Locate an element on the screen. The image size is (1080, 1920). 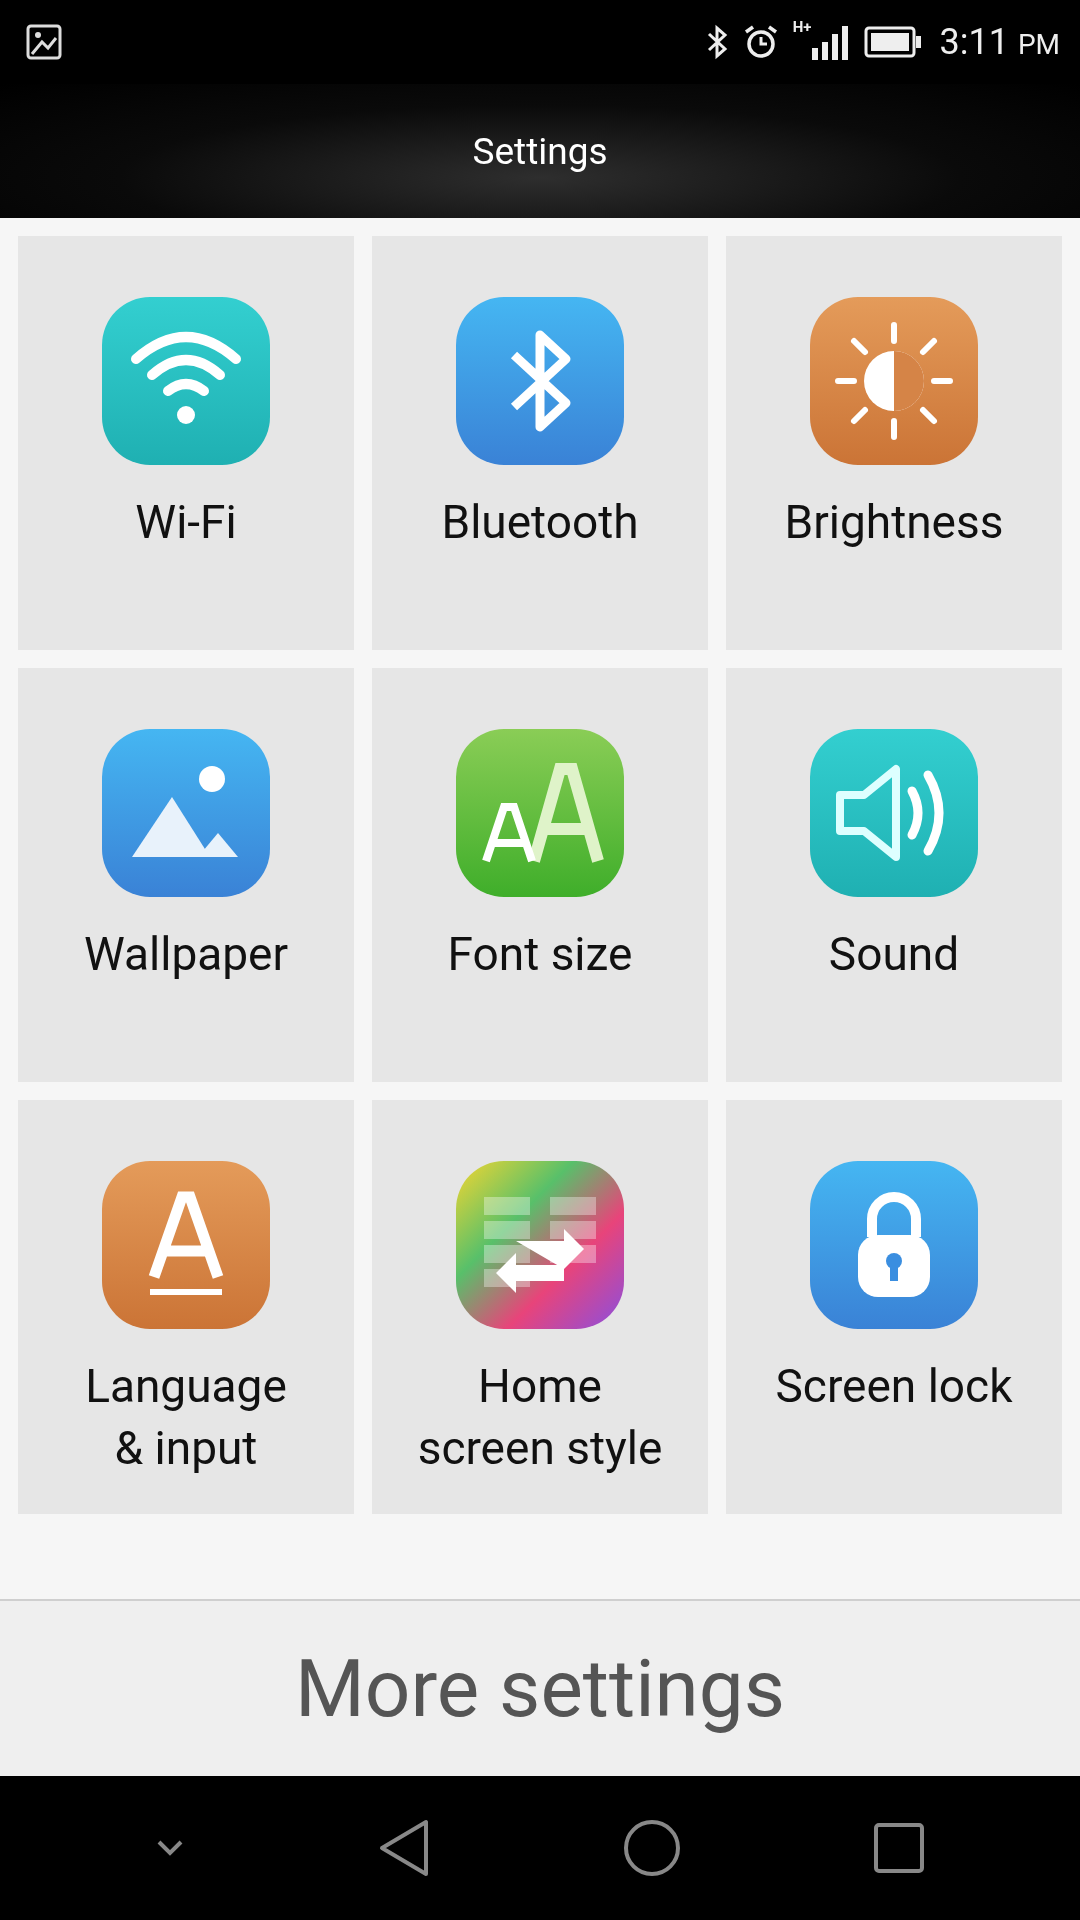
tile-label: Wi-Fi is located at coordinates (186, 522).